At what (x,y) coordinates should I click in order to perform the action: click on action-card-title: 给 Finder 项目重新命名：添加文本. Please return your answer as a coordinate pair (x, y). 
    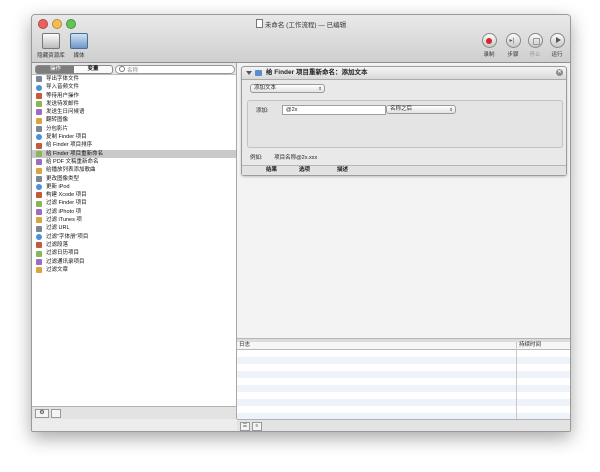
    Looking at the image, I should click on (317, 72).